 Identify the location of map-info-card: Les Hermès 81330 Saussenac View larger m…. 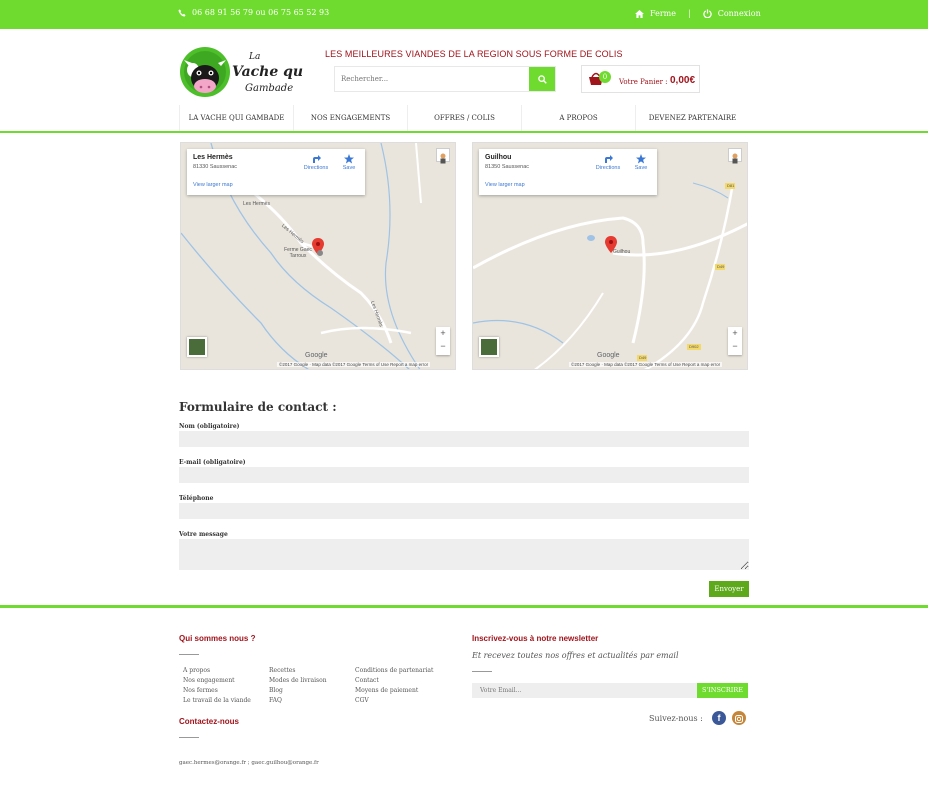
(276, 172).